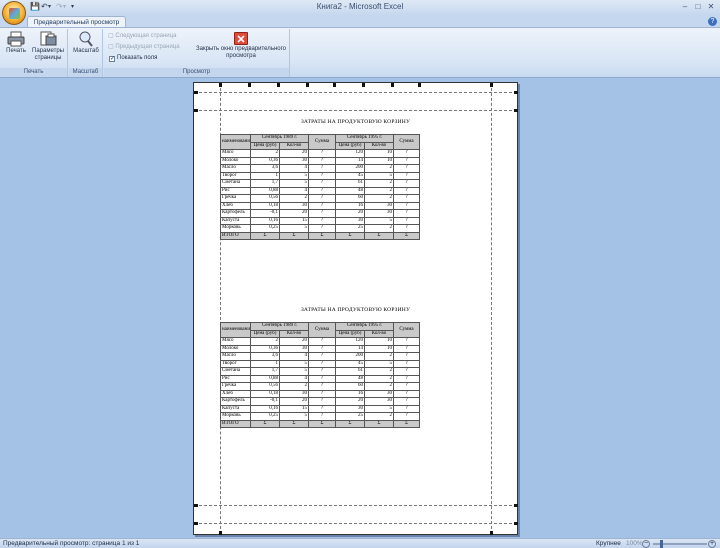 This screenshot has height=548, width=720. What do you see at coordinates (712, 544) in the screenshot?
I see `zoom-in-icon: +` at bounding box center [712, 544].